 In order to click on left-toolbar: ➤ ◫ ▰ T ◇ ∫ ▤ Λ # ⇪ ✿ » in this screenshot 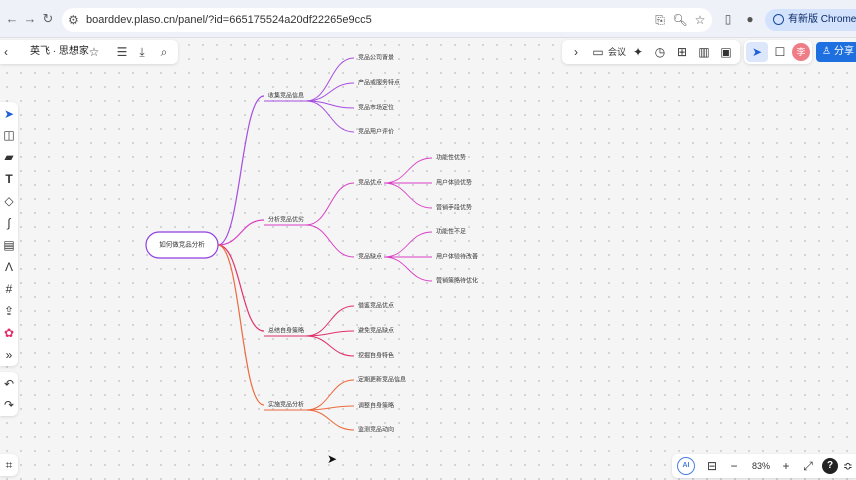, I will do `click(9, 234)`.